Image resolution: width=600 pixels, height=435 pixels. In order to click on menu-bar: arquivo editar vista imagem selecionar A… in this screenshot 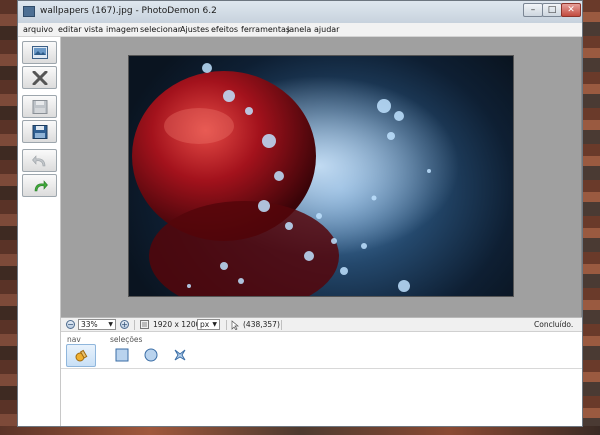, I will do `click(300, 30)`.